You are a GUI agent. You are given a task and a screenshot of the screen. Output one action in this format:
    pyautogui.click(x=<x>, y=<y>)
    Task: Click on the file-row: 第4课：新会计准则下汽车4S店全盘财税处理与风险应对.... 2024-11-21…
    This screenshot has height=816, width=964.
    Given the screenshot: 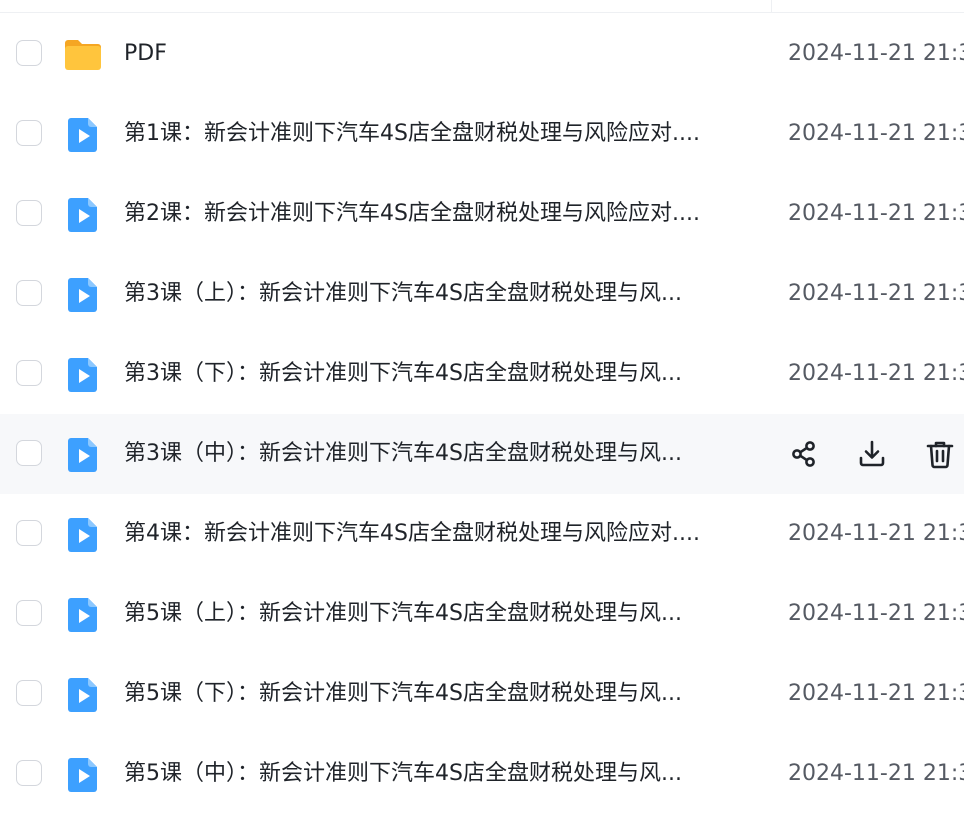 What is the action you would take?
    pyautogui.click(x=482, y=534)
    